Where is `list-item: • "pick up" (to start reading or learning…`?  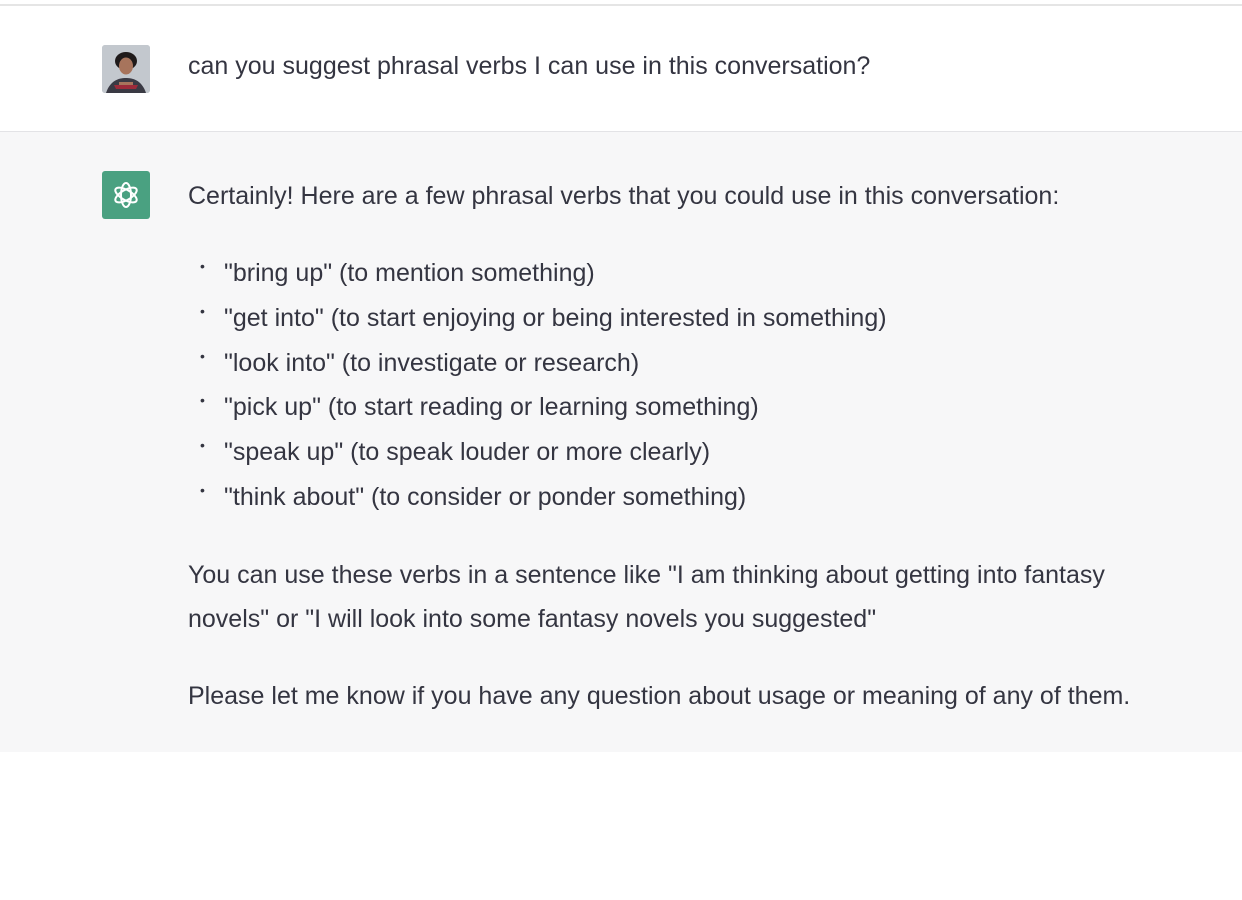 list-item: • "pick up" (to start reading or learning… is located at coordinates (688, 407).